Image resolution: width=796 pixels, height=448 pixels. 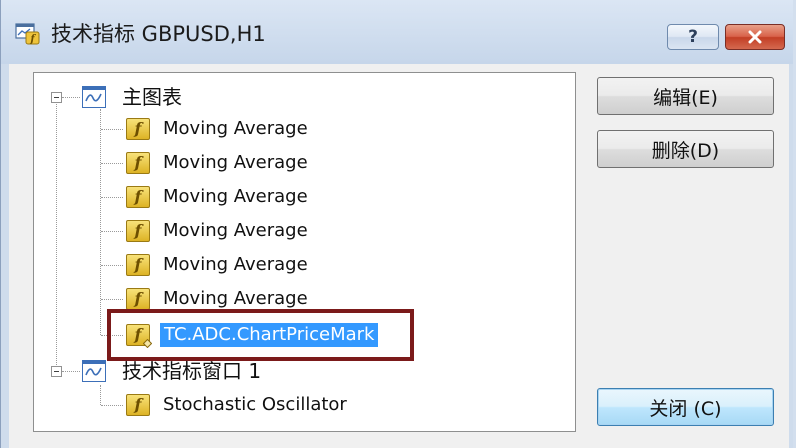 I want to click on diamond-badge-icon, so click(x=147, y=343).